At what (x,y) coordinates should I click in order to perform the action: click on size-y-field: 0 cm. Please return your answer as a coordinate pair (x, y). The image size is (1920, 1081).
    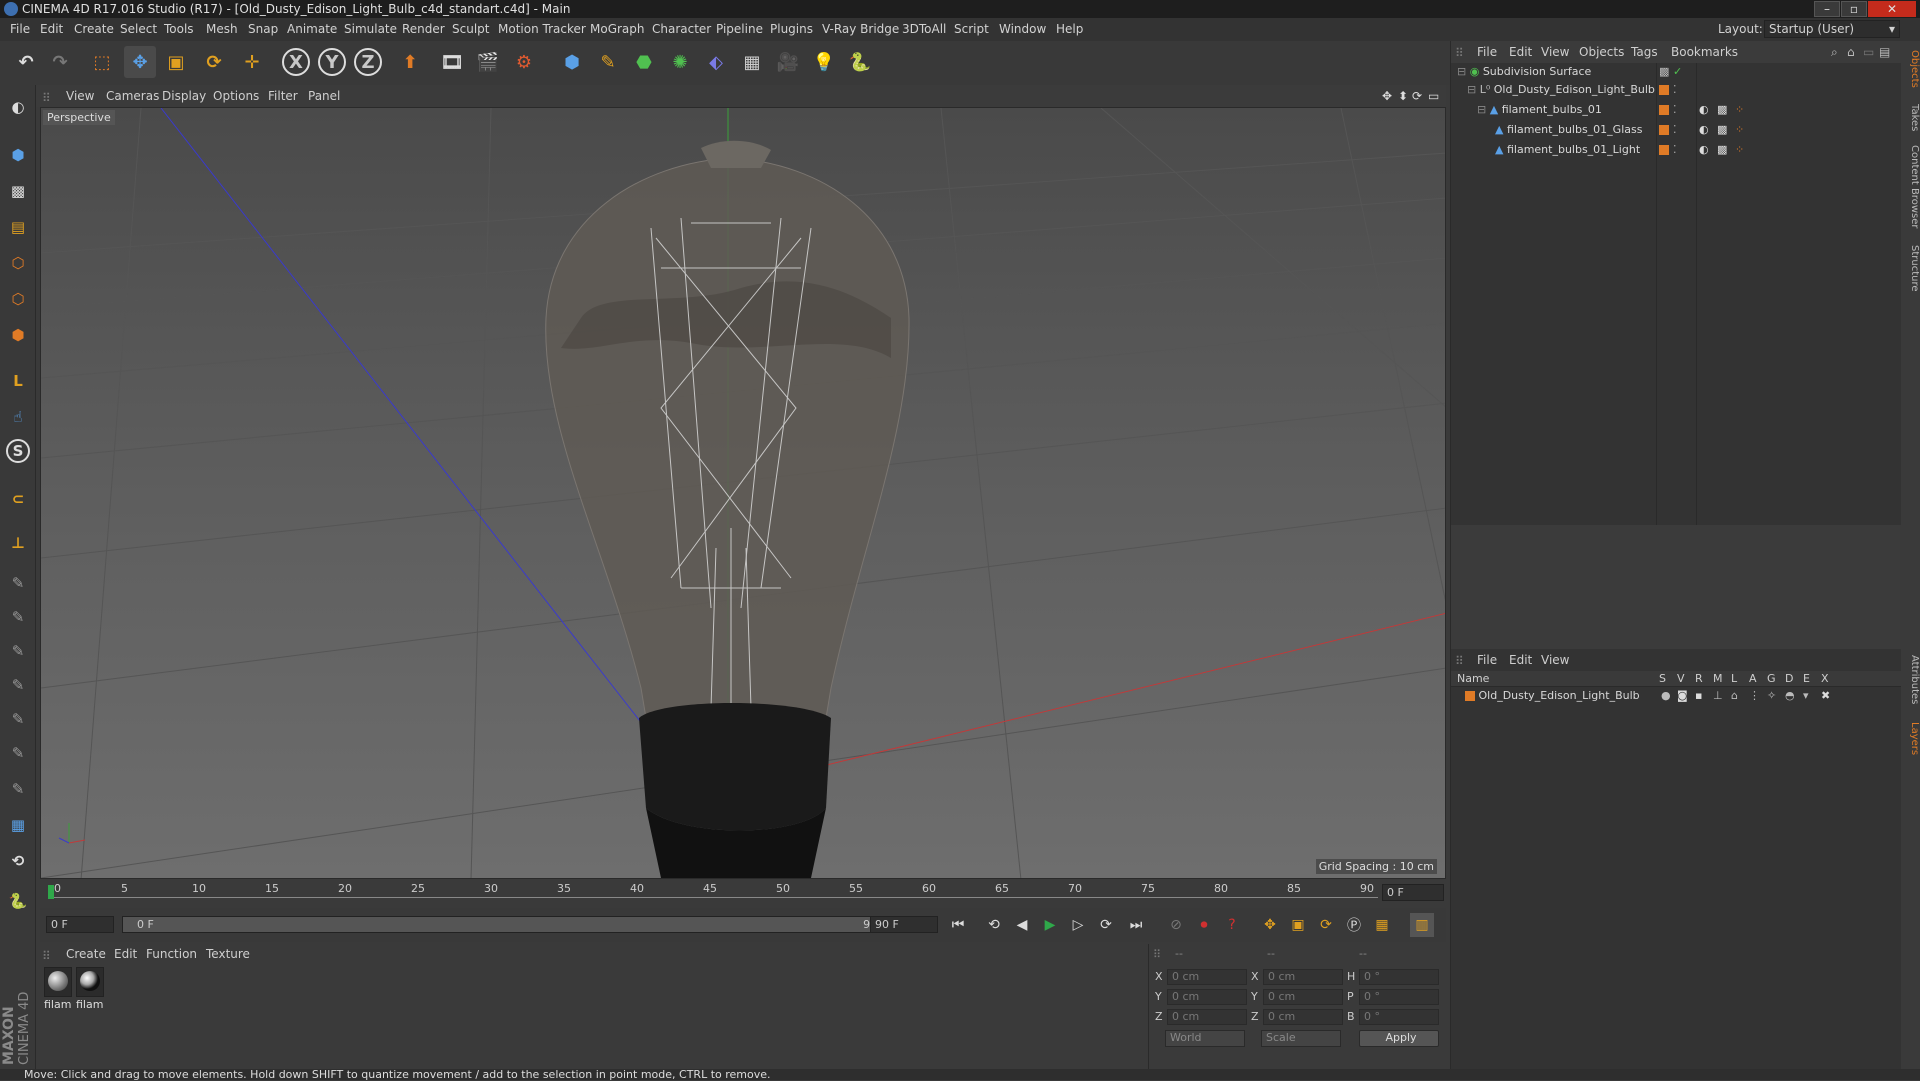
    Looking at the image, I should click on (1303, 997).